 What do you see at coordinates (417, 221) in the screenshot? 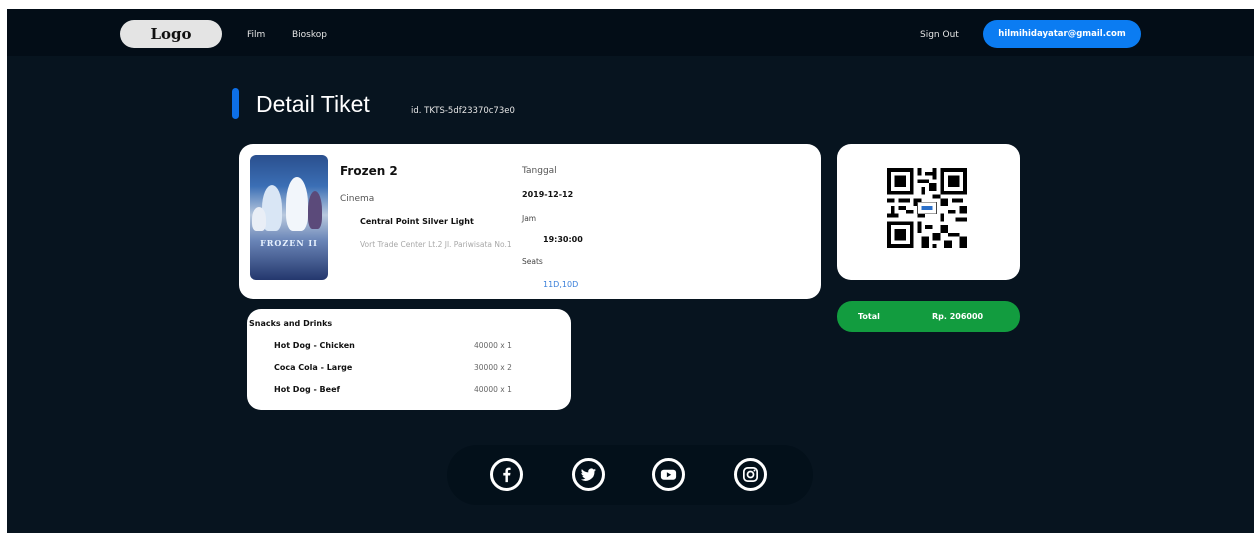
I see `cinema-name: Central Point Silver Light` at bounding box center [417, 221].